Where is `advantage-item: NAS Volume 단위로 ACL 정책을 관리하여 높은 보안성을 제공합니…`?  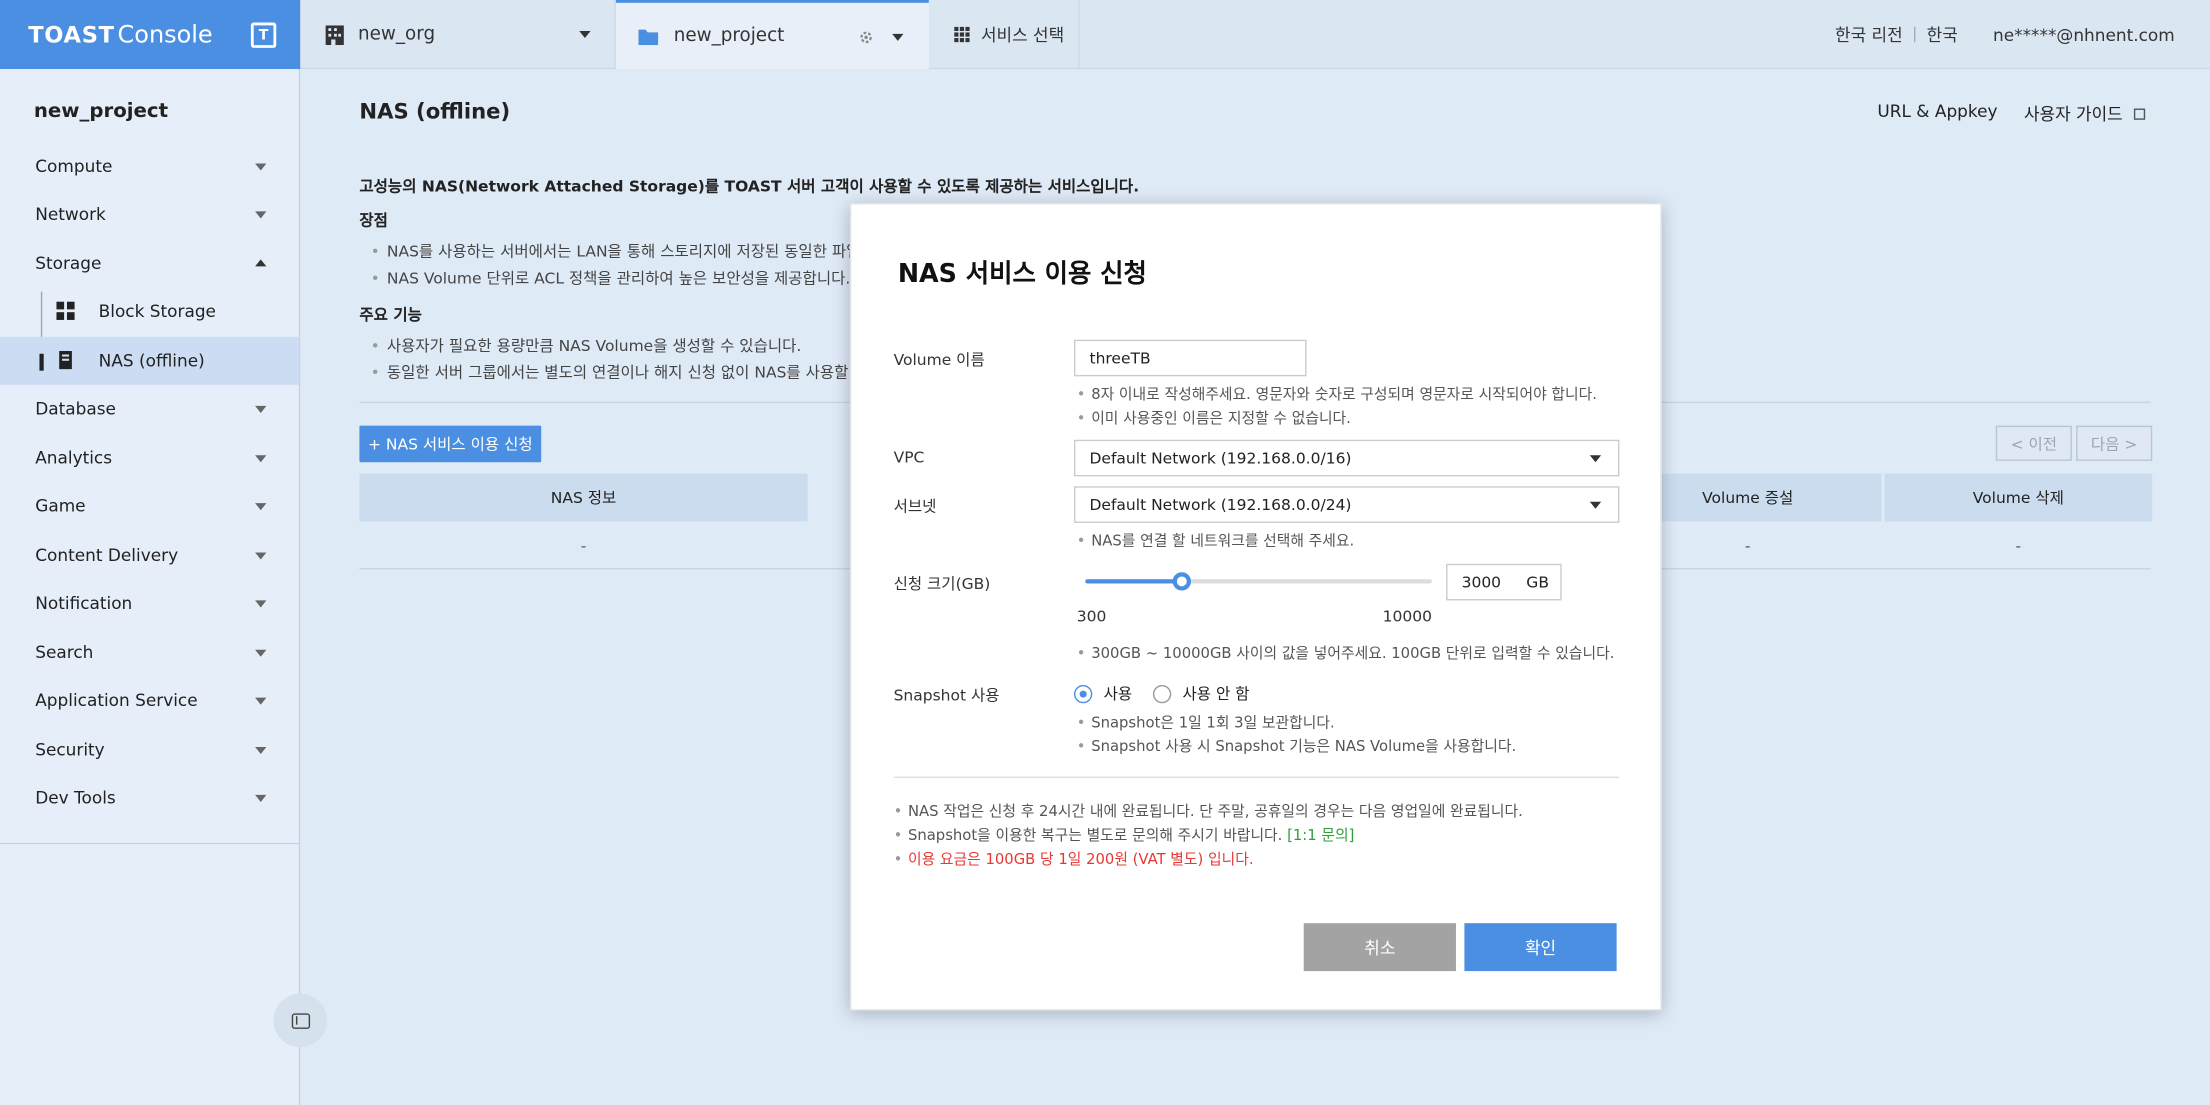
advantage-item: NAS Volume 단위로 ACL 정책을 관리하여 높은 보안성을 제공합니… is located at coordinates (610, 277).